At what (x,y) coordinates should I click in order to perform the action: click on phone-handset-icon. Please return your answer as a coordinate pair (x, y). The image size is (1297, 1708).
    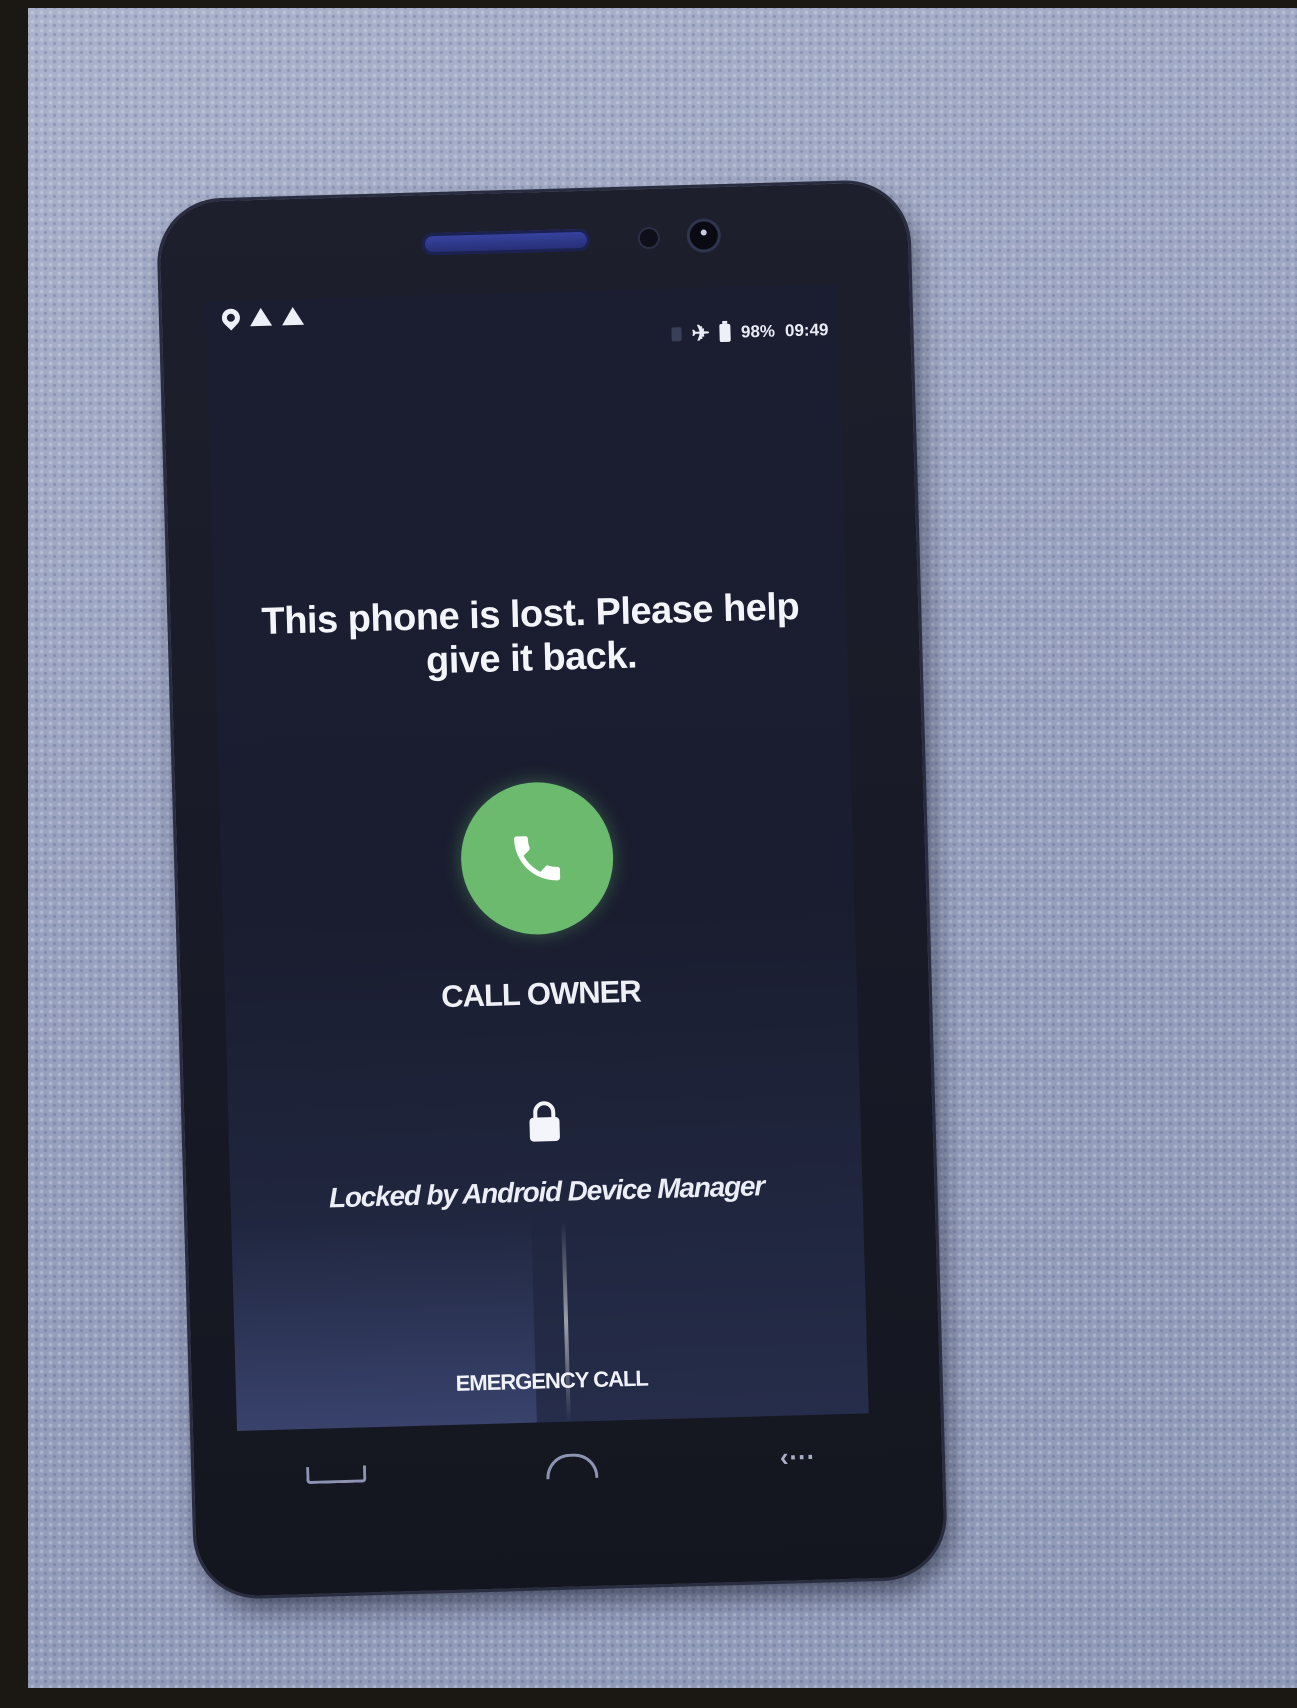
    Looking at the image, I should click on (537, 858).